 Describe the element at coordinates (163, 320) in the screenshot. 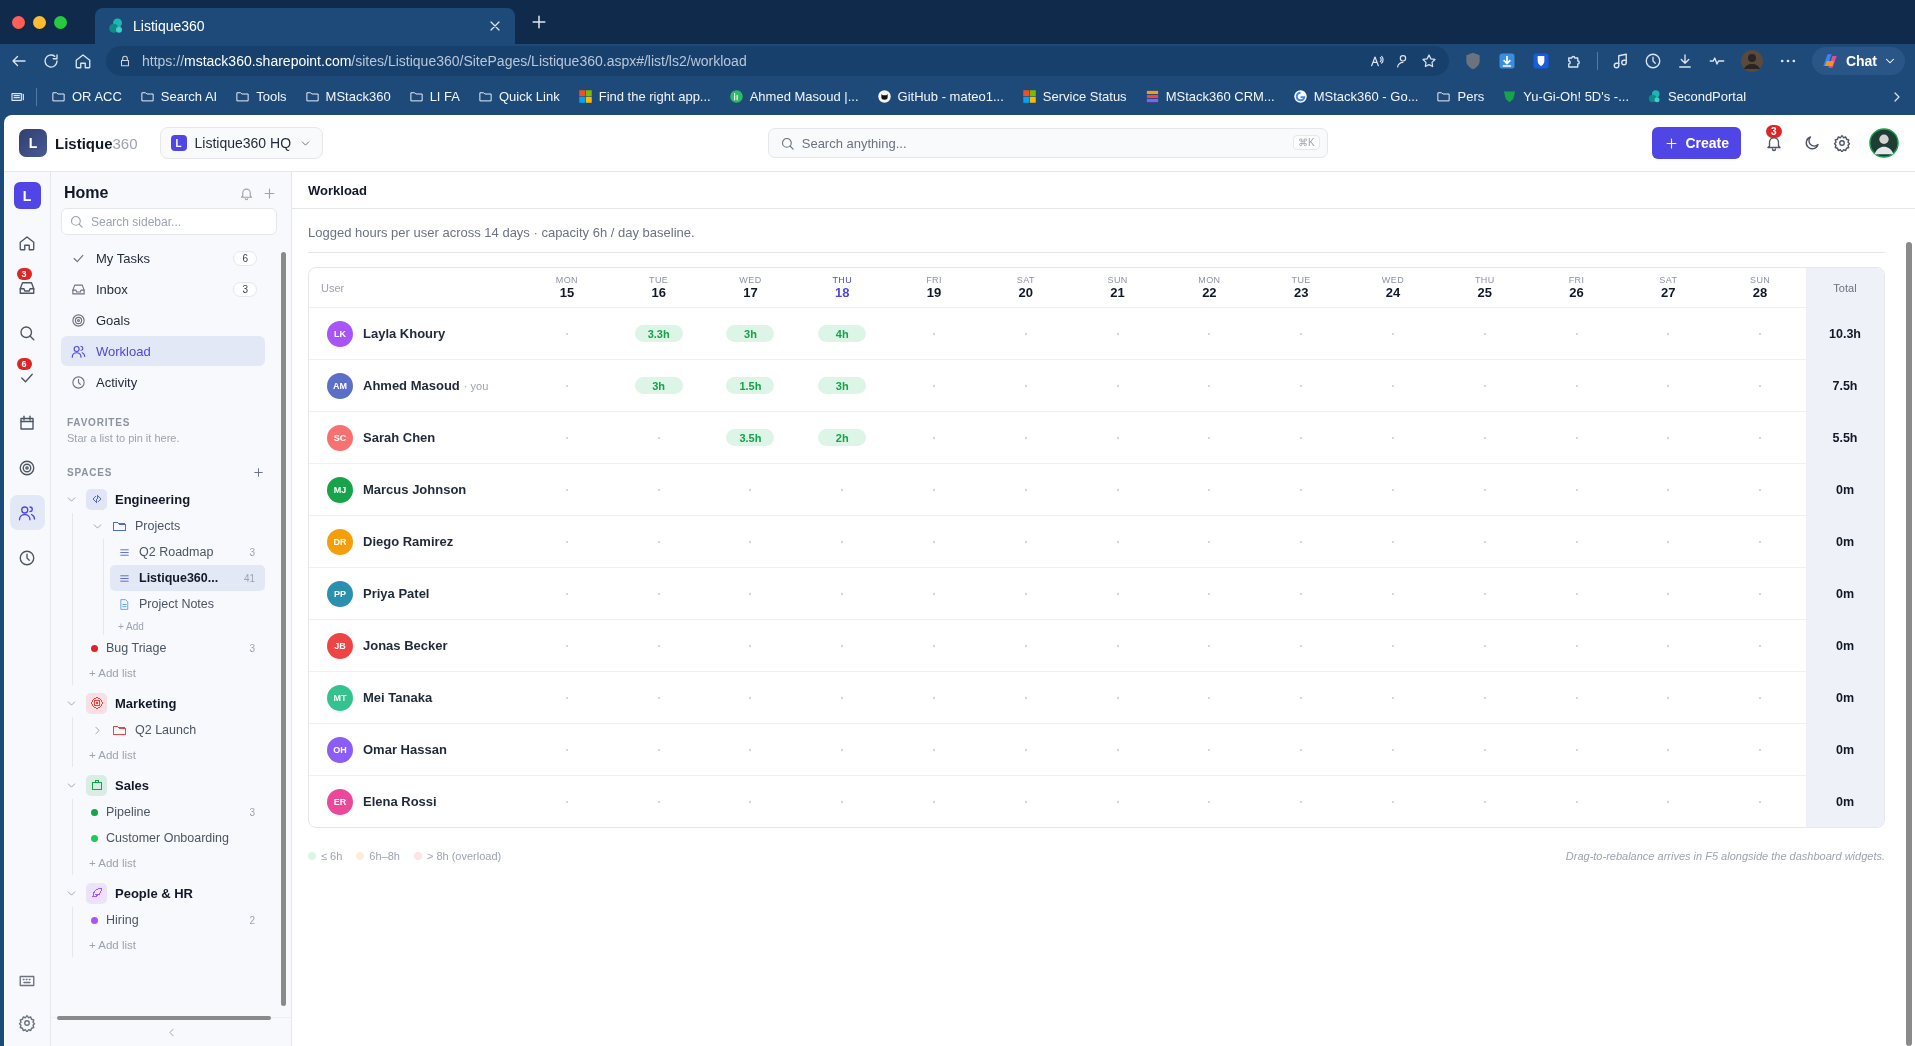

I see `sidebar-item: Goals` at that location.